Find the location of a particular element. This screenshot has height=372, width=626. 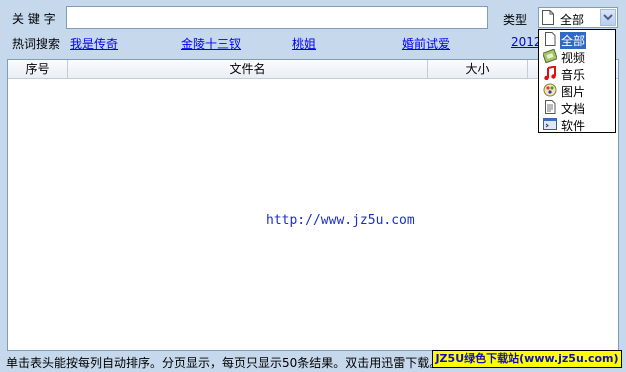

type-option-label: 全部 is located at coordinates (573, 40).